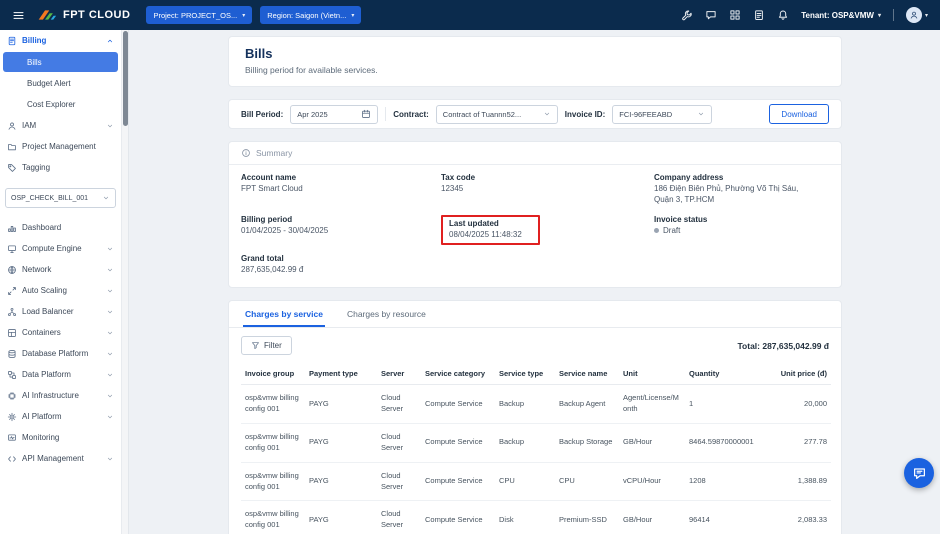 This screenshot has height=534, width=940. Describe the element at coordinates (919, 473) in the screenshot. I see `support-fab` at that location.